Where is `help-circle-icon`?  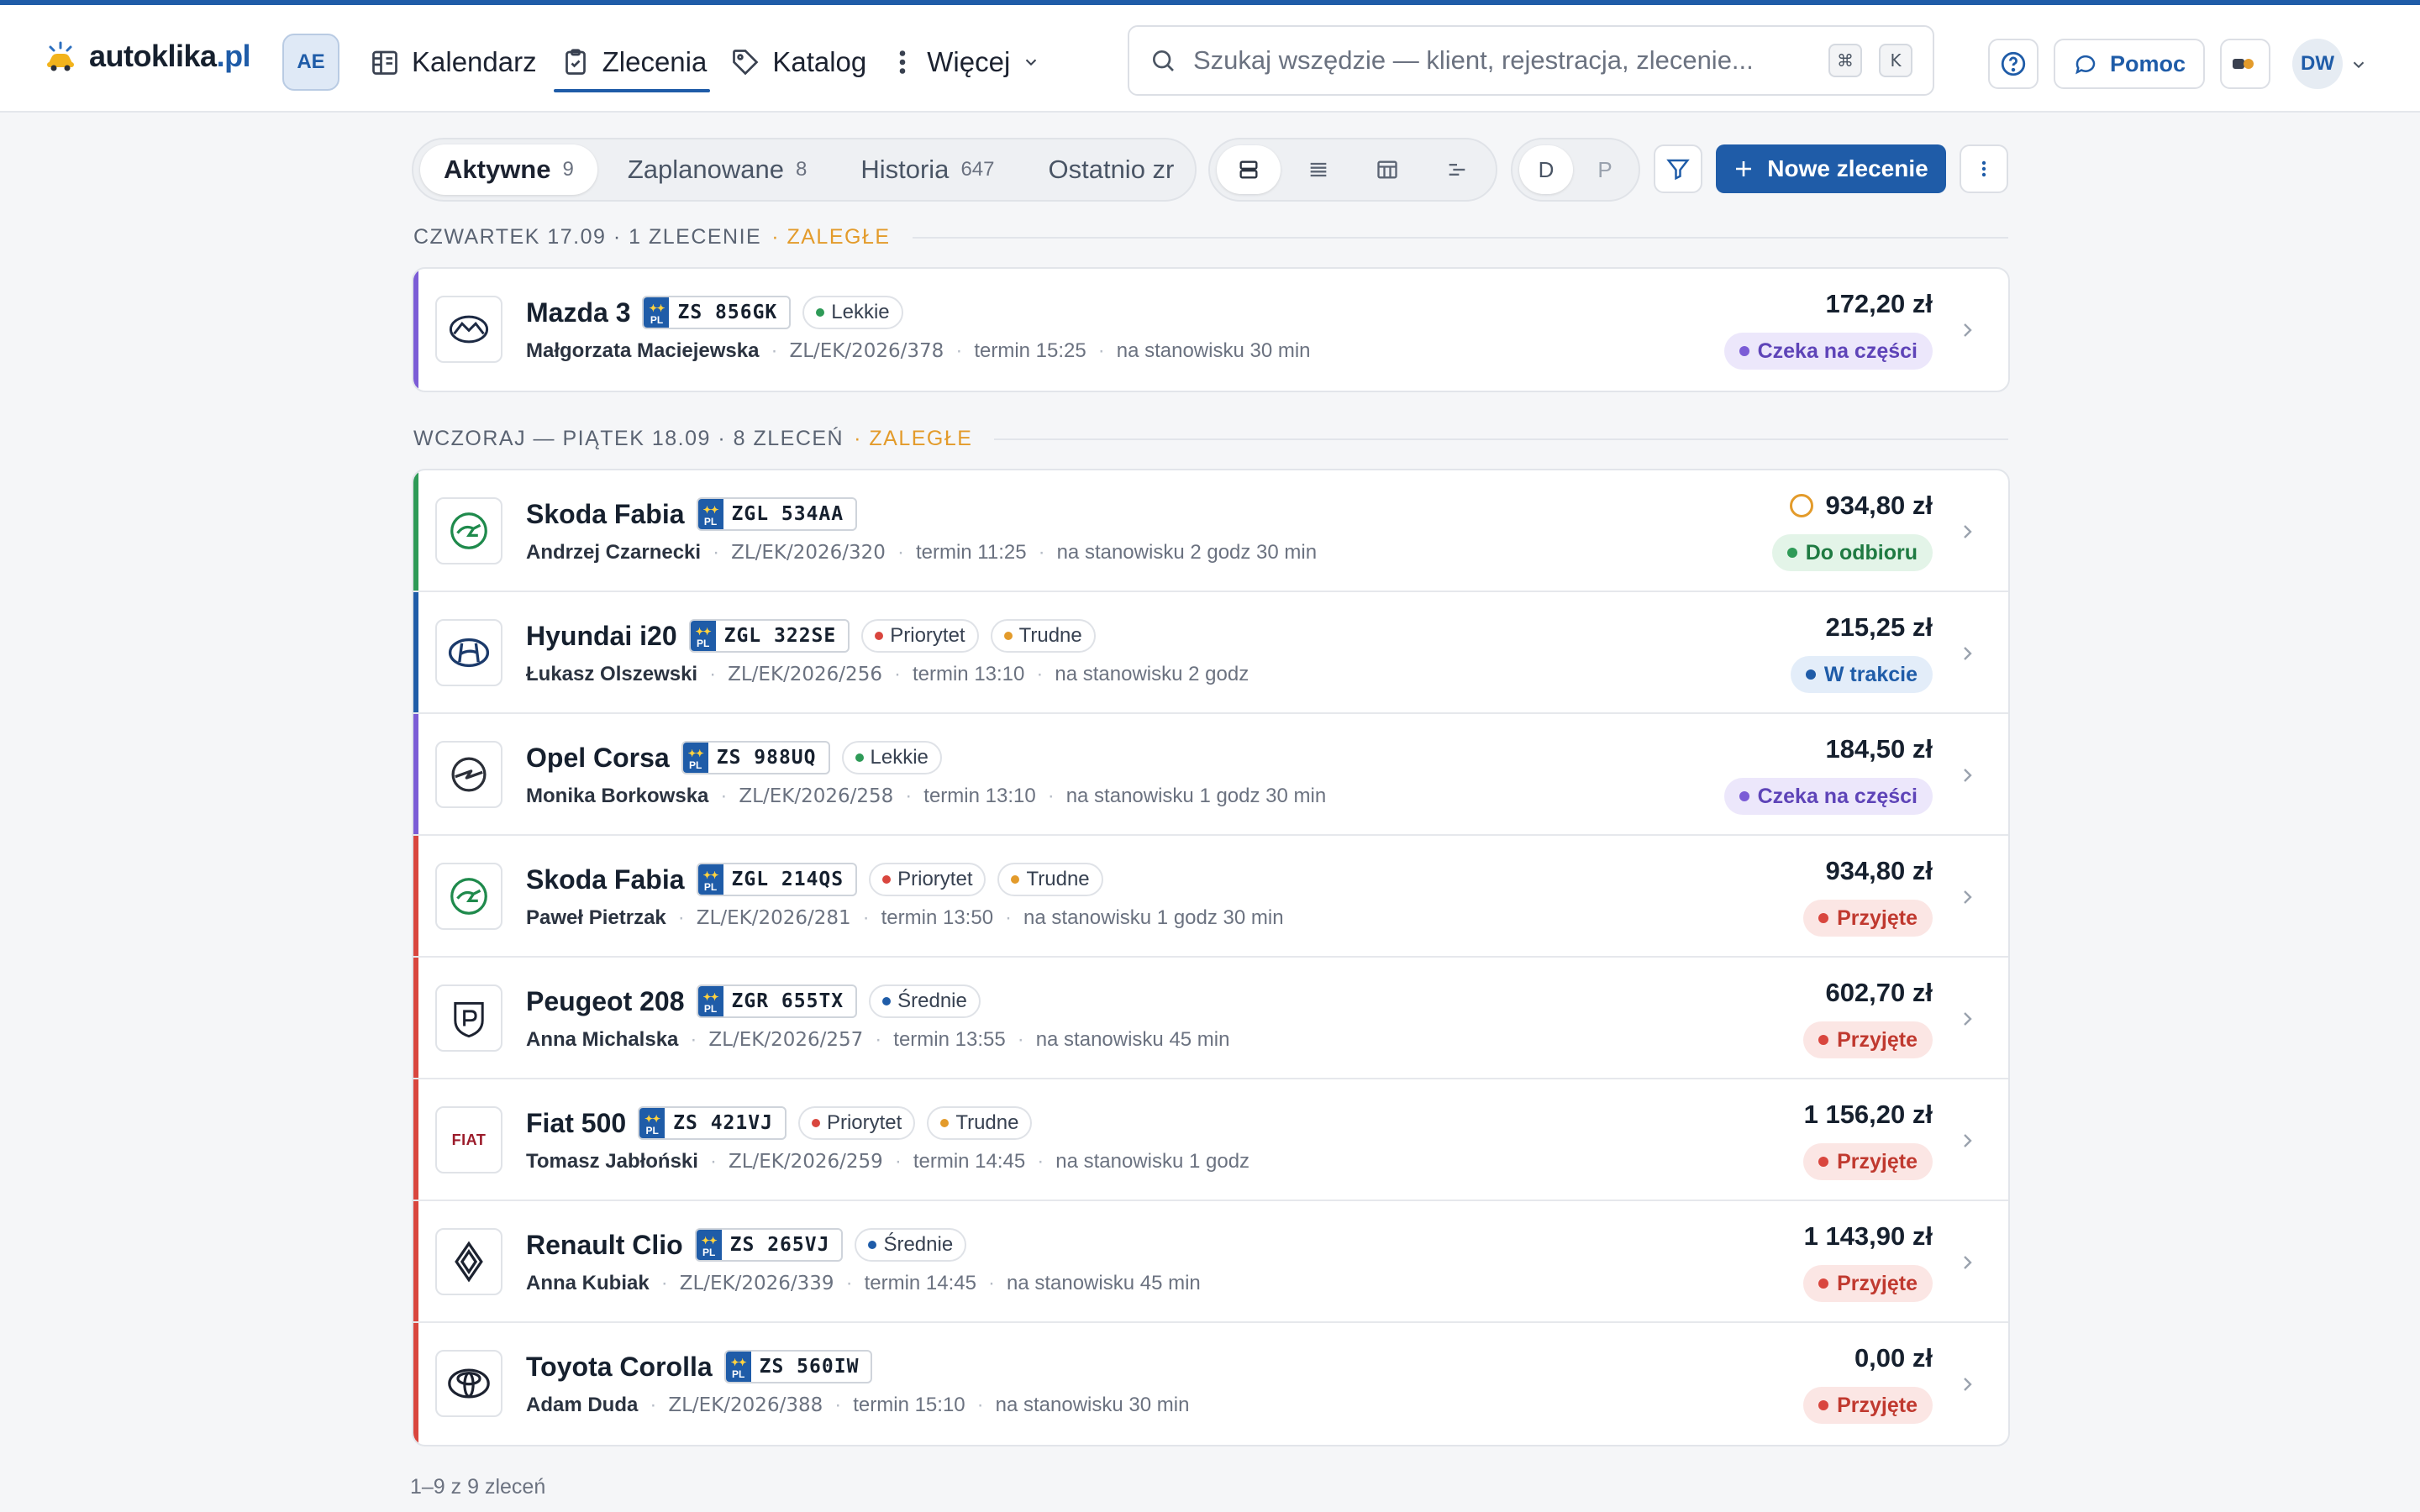
help-circle-icon is located at coordinates (2013, 63).